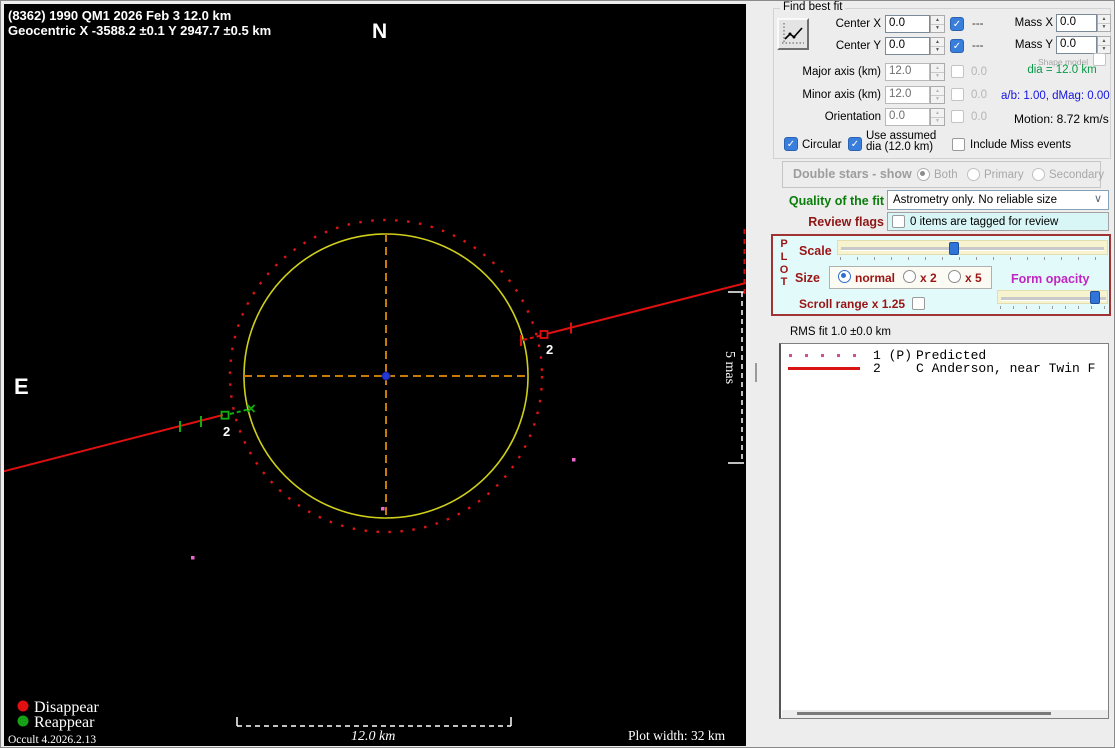 This screenshot has height=748, width=1115. What do you see at coordinates (907, 95) in the screenshot?
I see `minor-axis-input: 12.0` at bounding box center [907, 95].